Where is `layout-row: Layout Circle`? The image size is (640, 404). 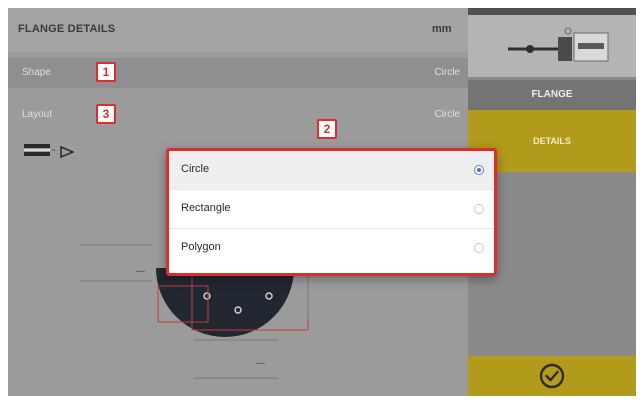 layout-row: Layout Circle is located at coordinates (238, 115).